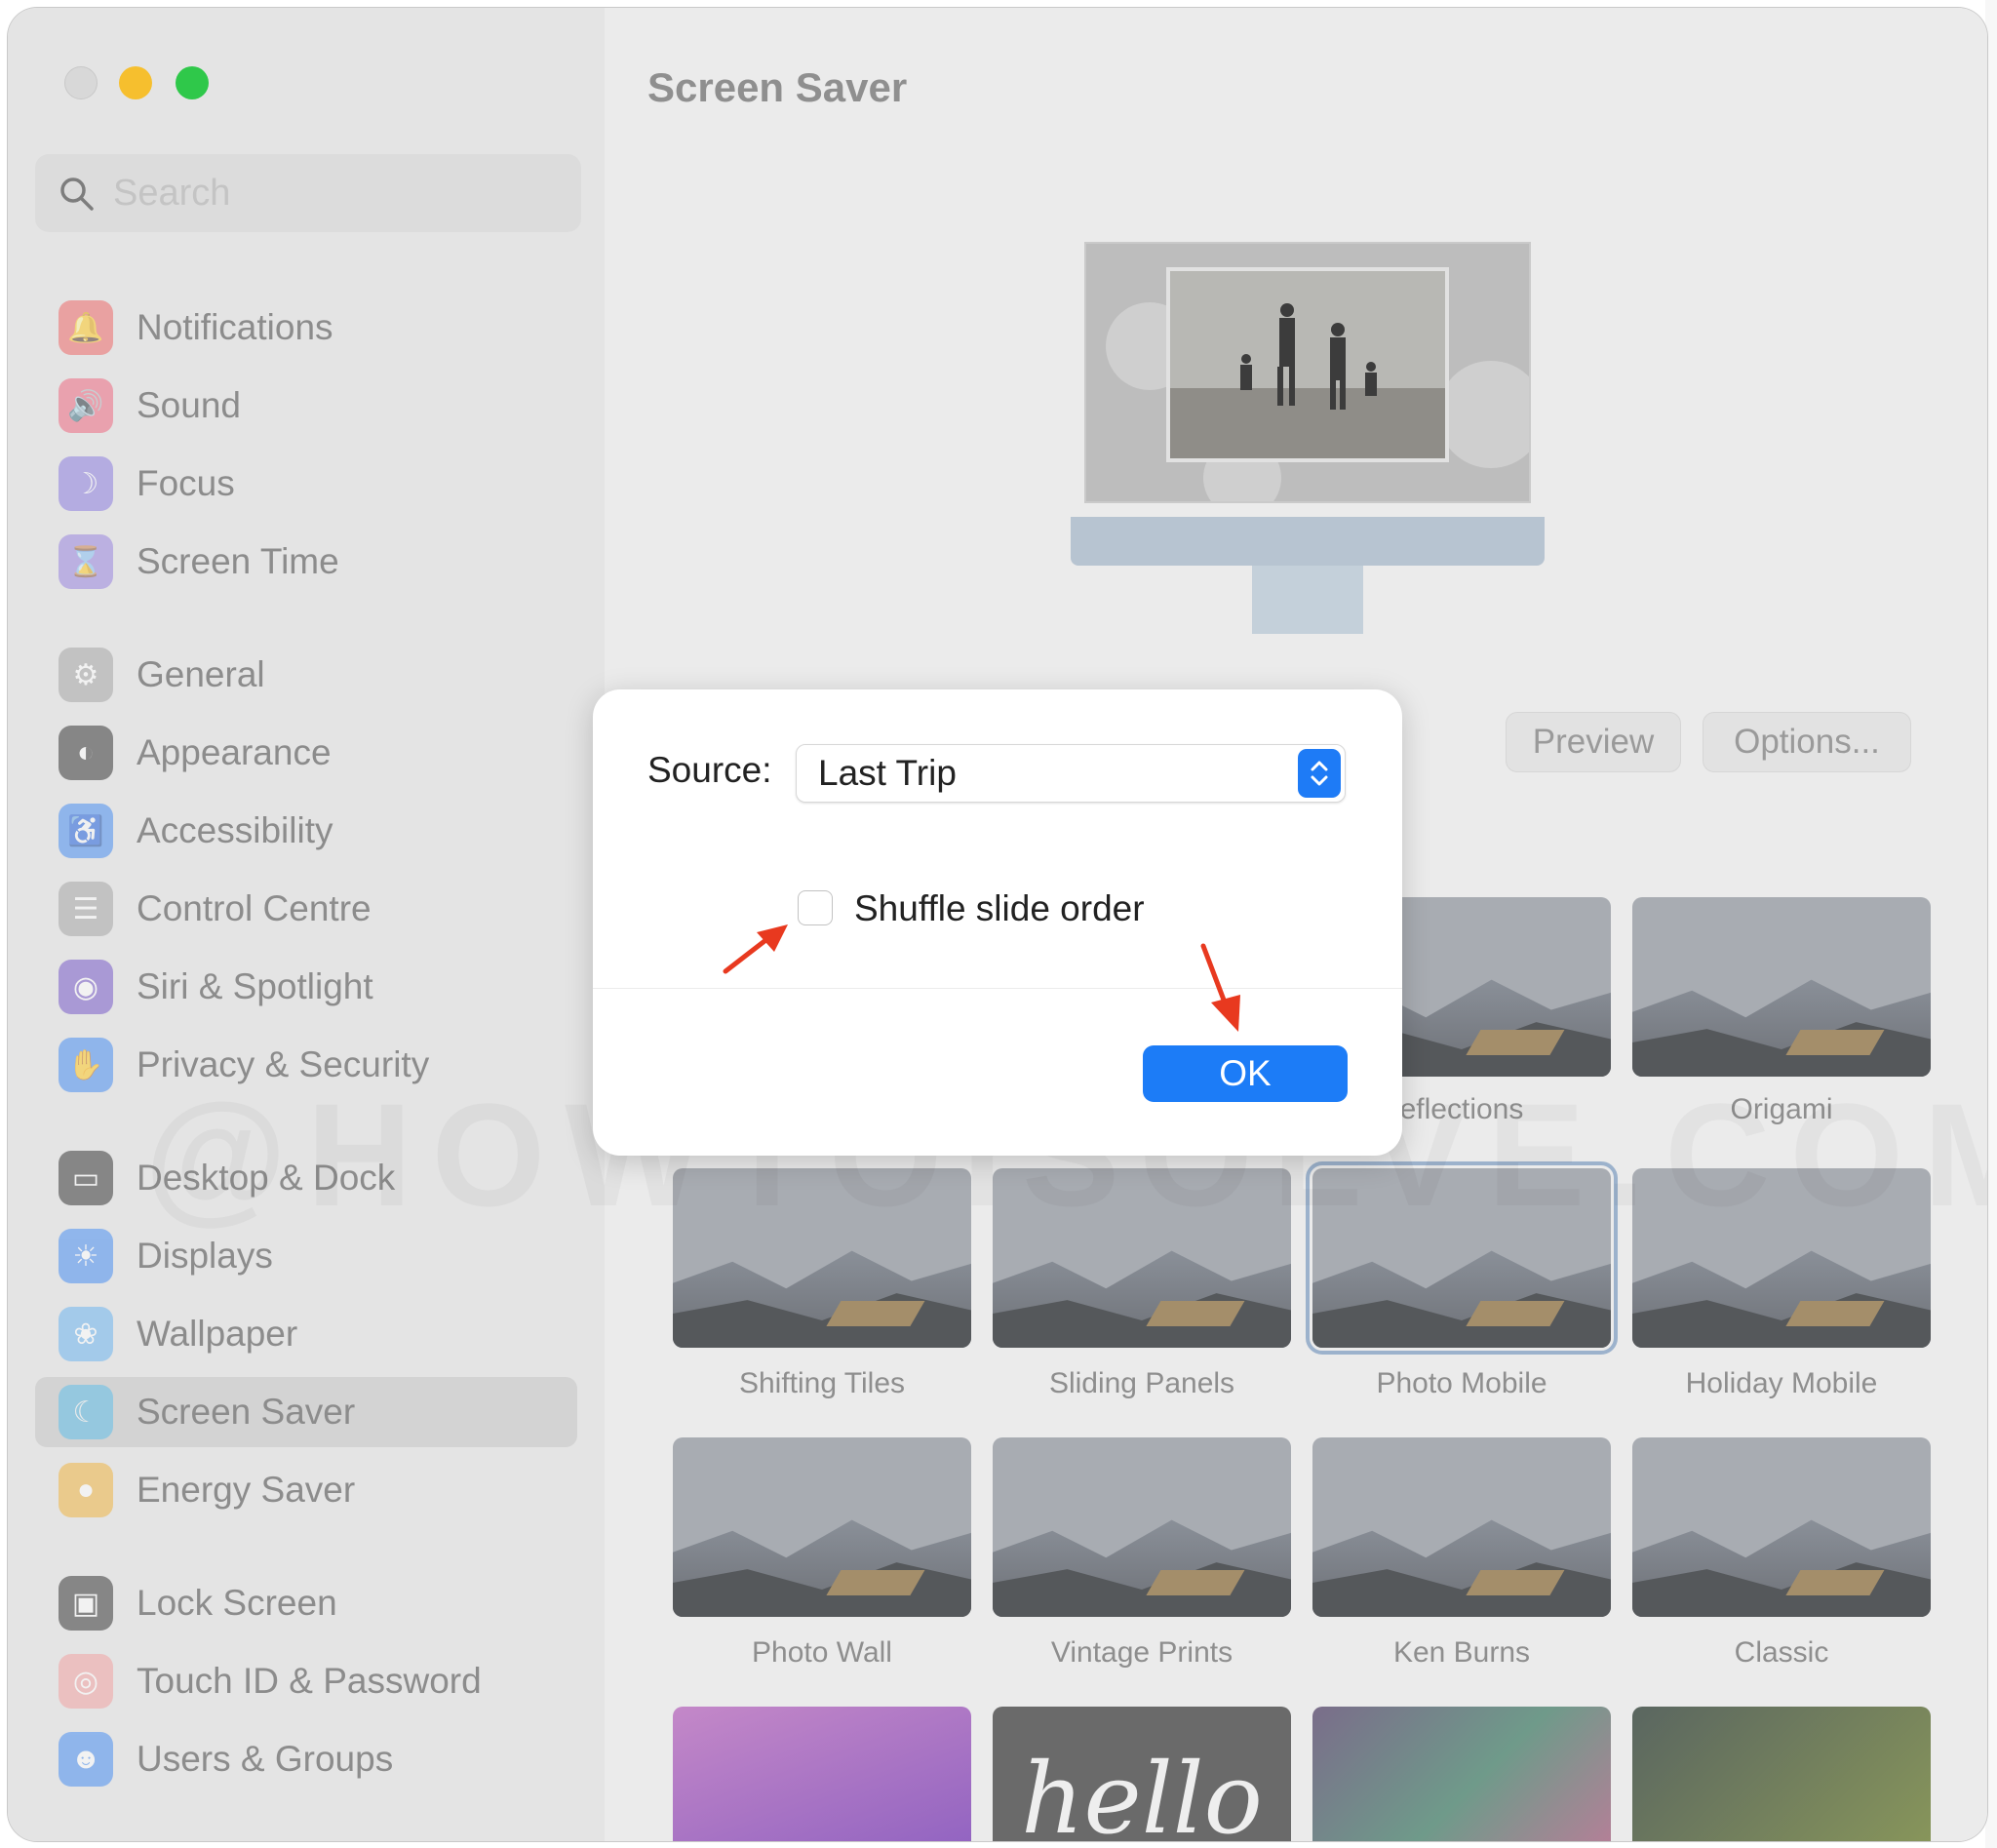  Describe the element at coordinates (86, 1759) in the screenshot. I see `users-icon: ☻` at that location.